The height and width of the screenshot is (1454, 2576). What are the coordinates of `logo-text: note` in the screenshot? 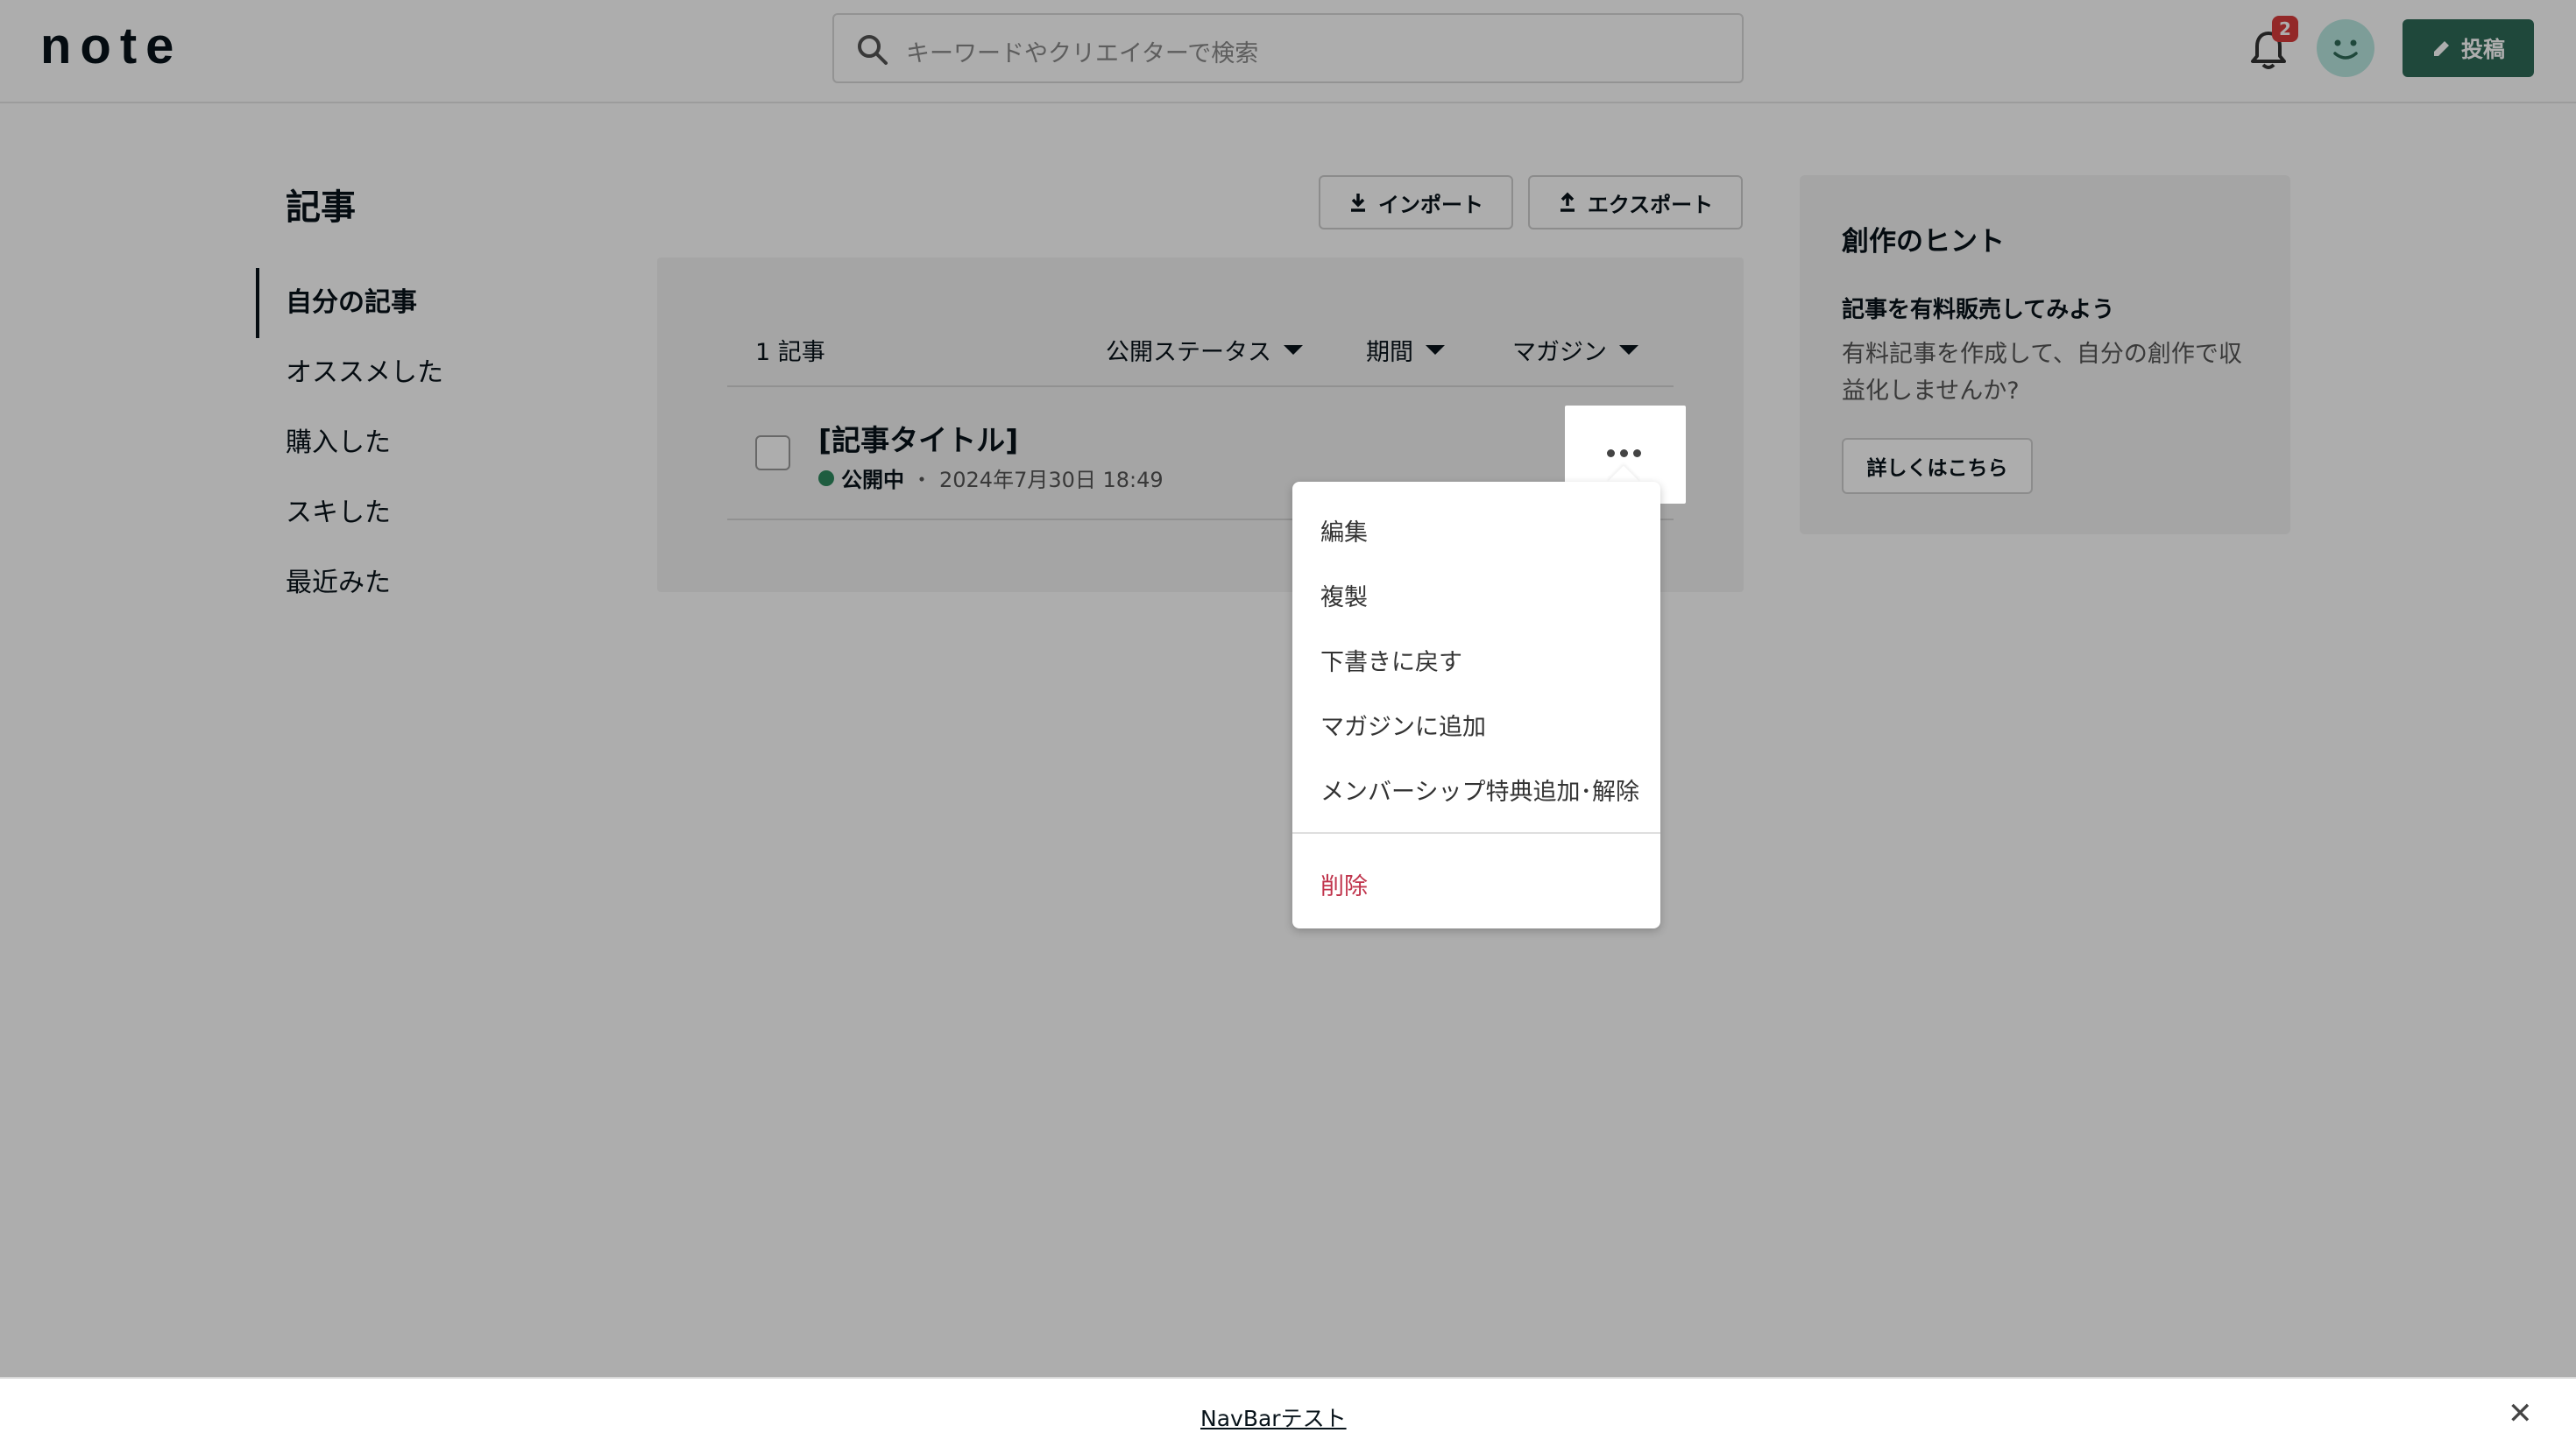 It's located at (111, 47).